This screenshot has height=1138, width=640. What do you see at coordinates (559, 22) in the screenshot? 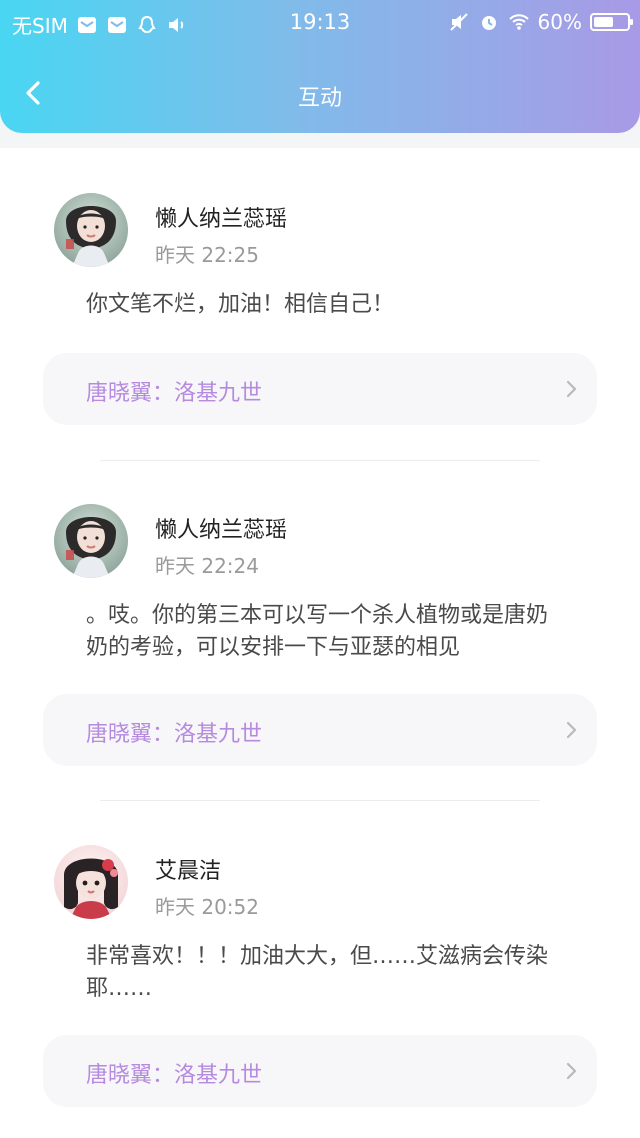
I see `battery-percent: 60%` at bounding box center [559, 22].